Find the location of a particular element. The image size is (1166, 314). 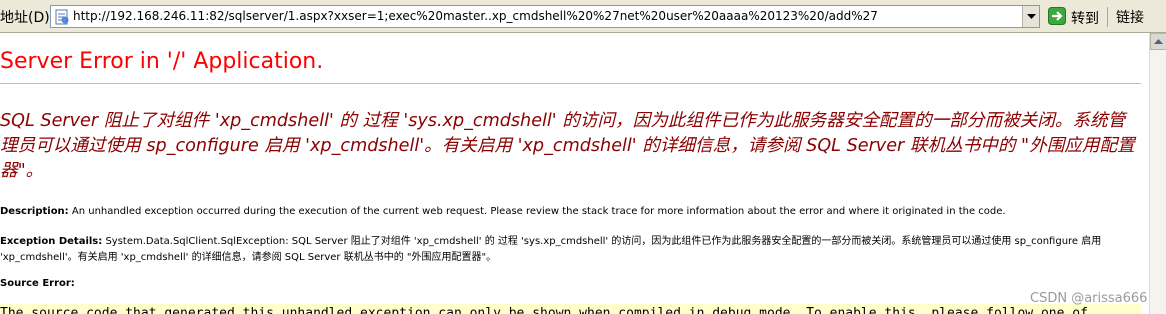

green-arrow-icon is located at coordinates (1057, 16).